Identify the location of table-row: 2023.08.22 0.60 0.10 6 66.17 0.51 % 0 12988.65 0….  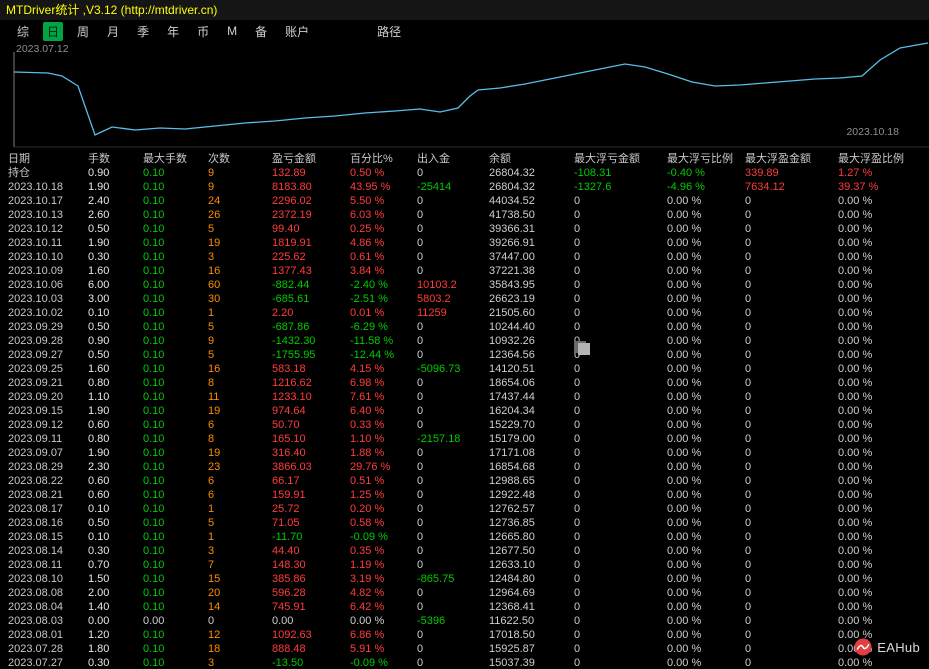
(464, 481).